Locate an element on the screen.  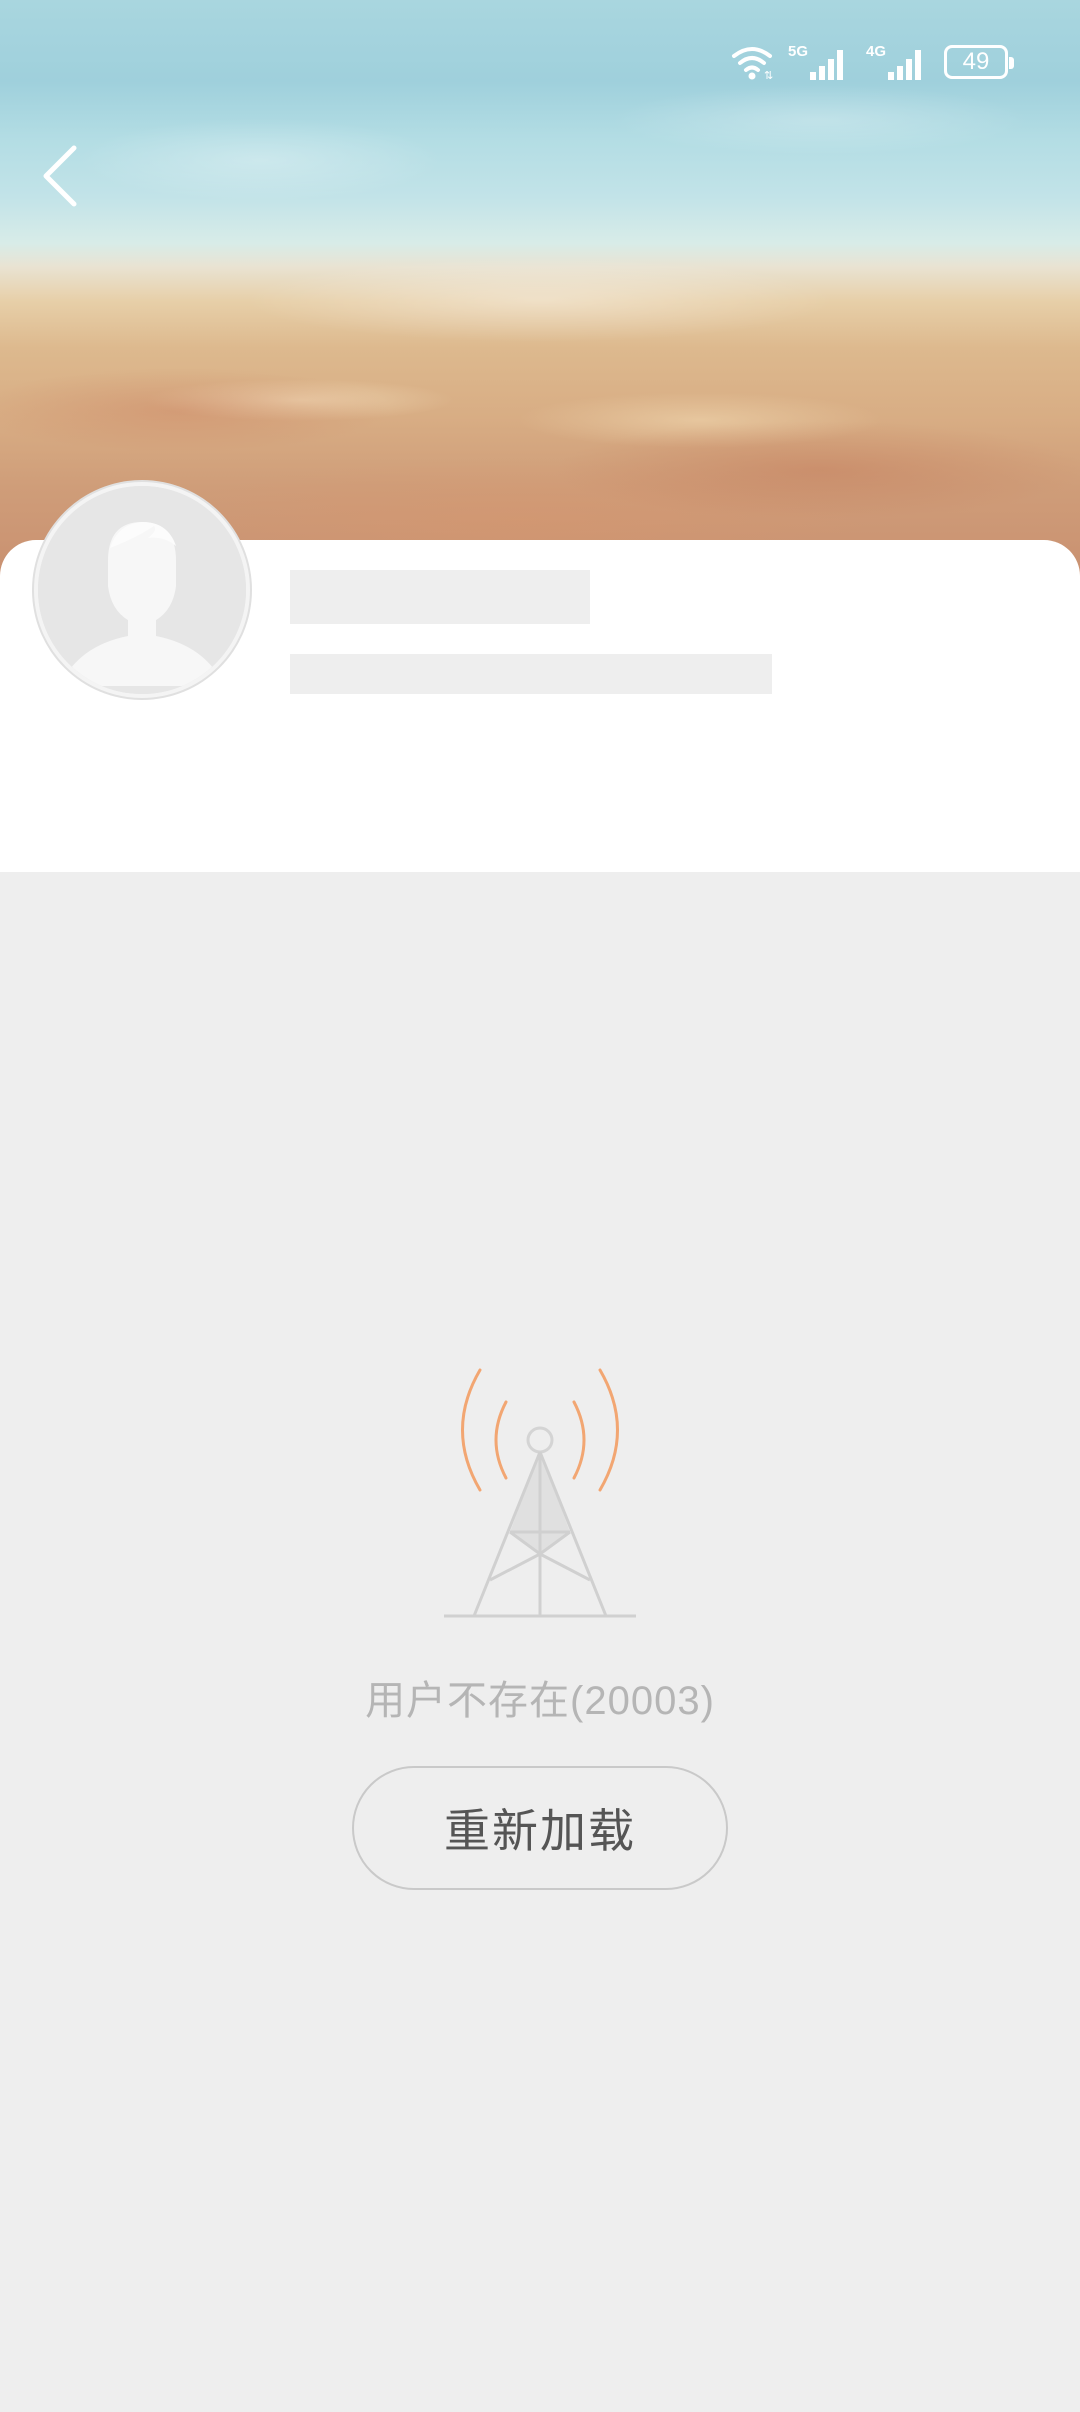
chevron-left-icon is located at coordinates (60, 178).